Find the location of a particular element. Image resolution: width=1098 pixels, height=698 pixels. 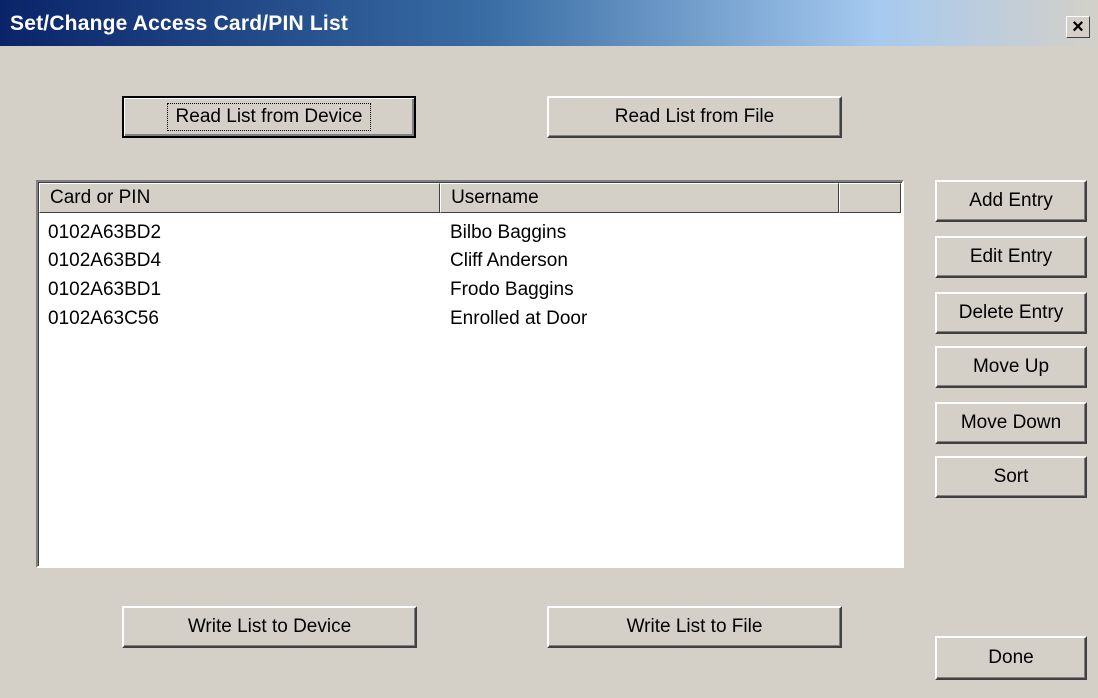

move-down-label: Move Down is located at coordinates (1011, 422).